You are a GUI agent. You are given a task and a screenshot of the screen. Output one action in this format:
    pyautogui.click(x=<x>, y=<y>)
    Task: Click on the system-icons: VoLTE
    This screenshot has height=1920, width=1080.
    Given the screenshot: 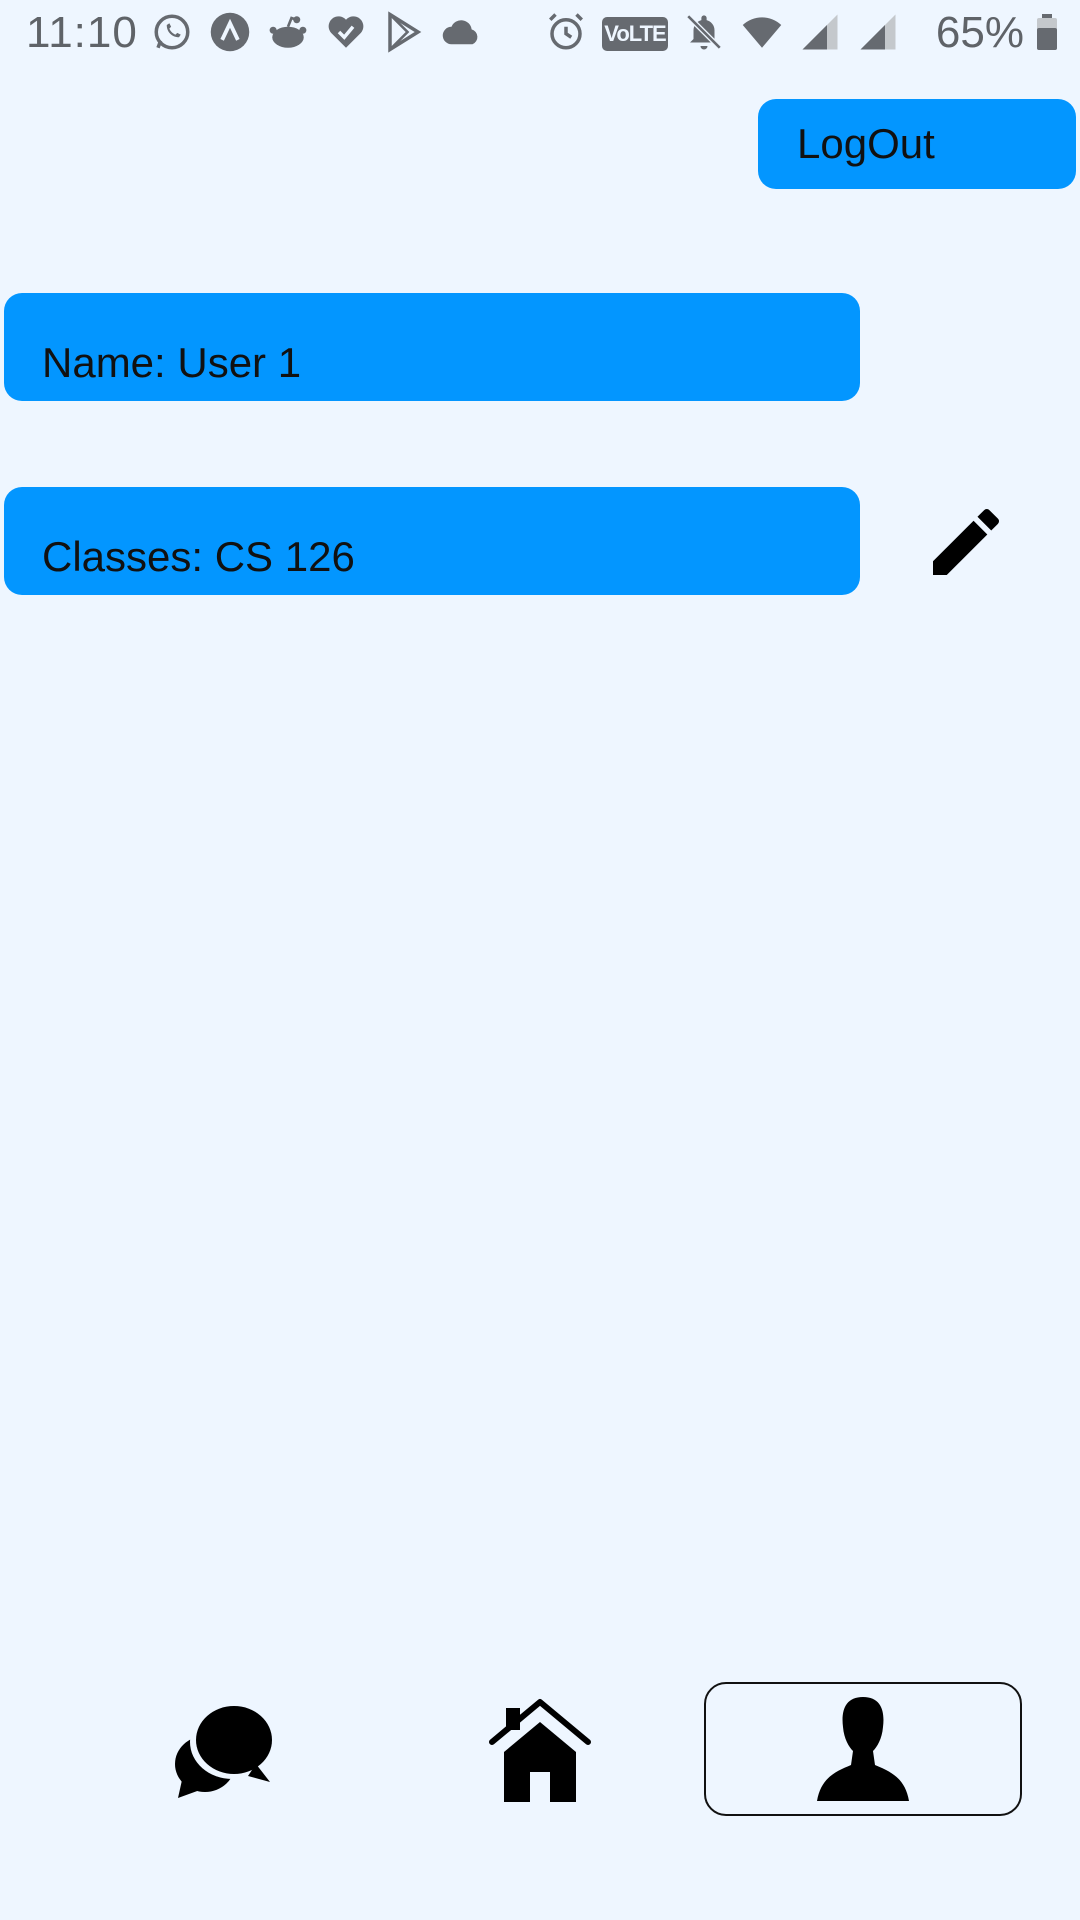 What is the action you would take?
    pyautogui.click(x=722, y=32)
    